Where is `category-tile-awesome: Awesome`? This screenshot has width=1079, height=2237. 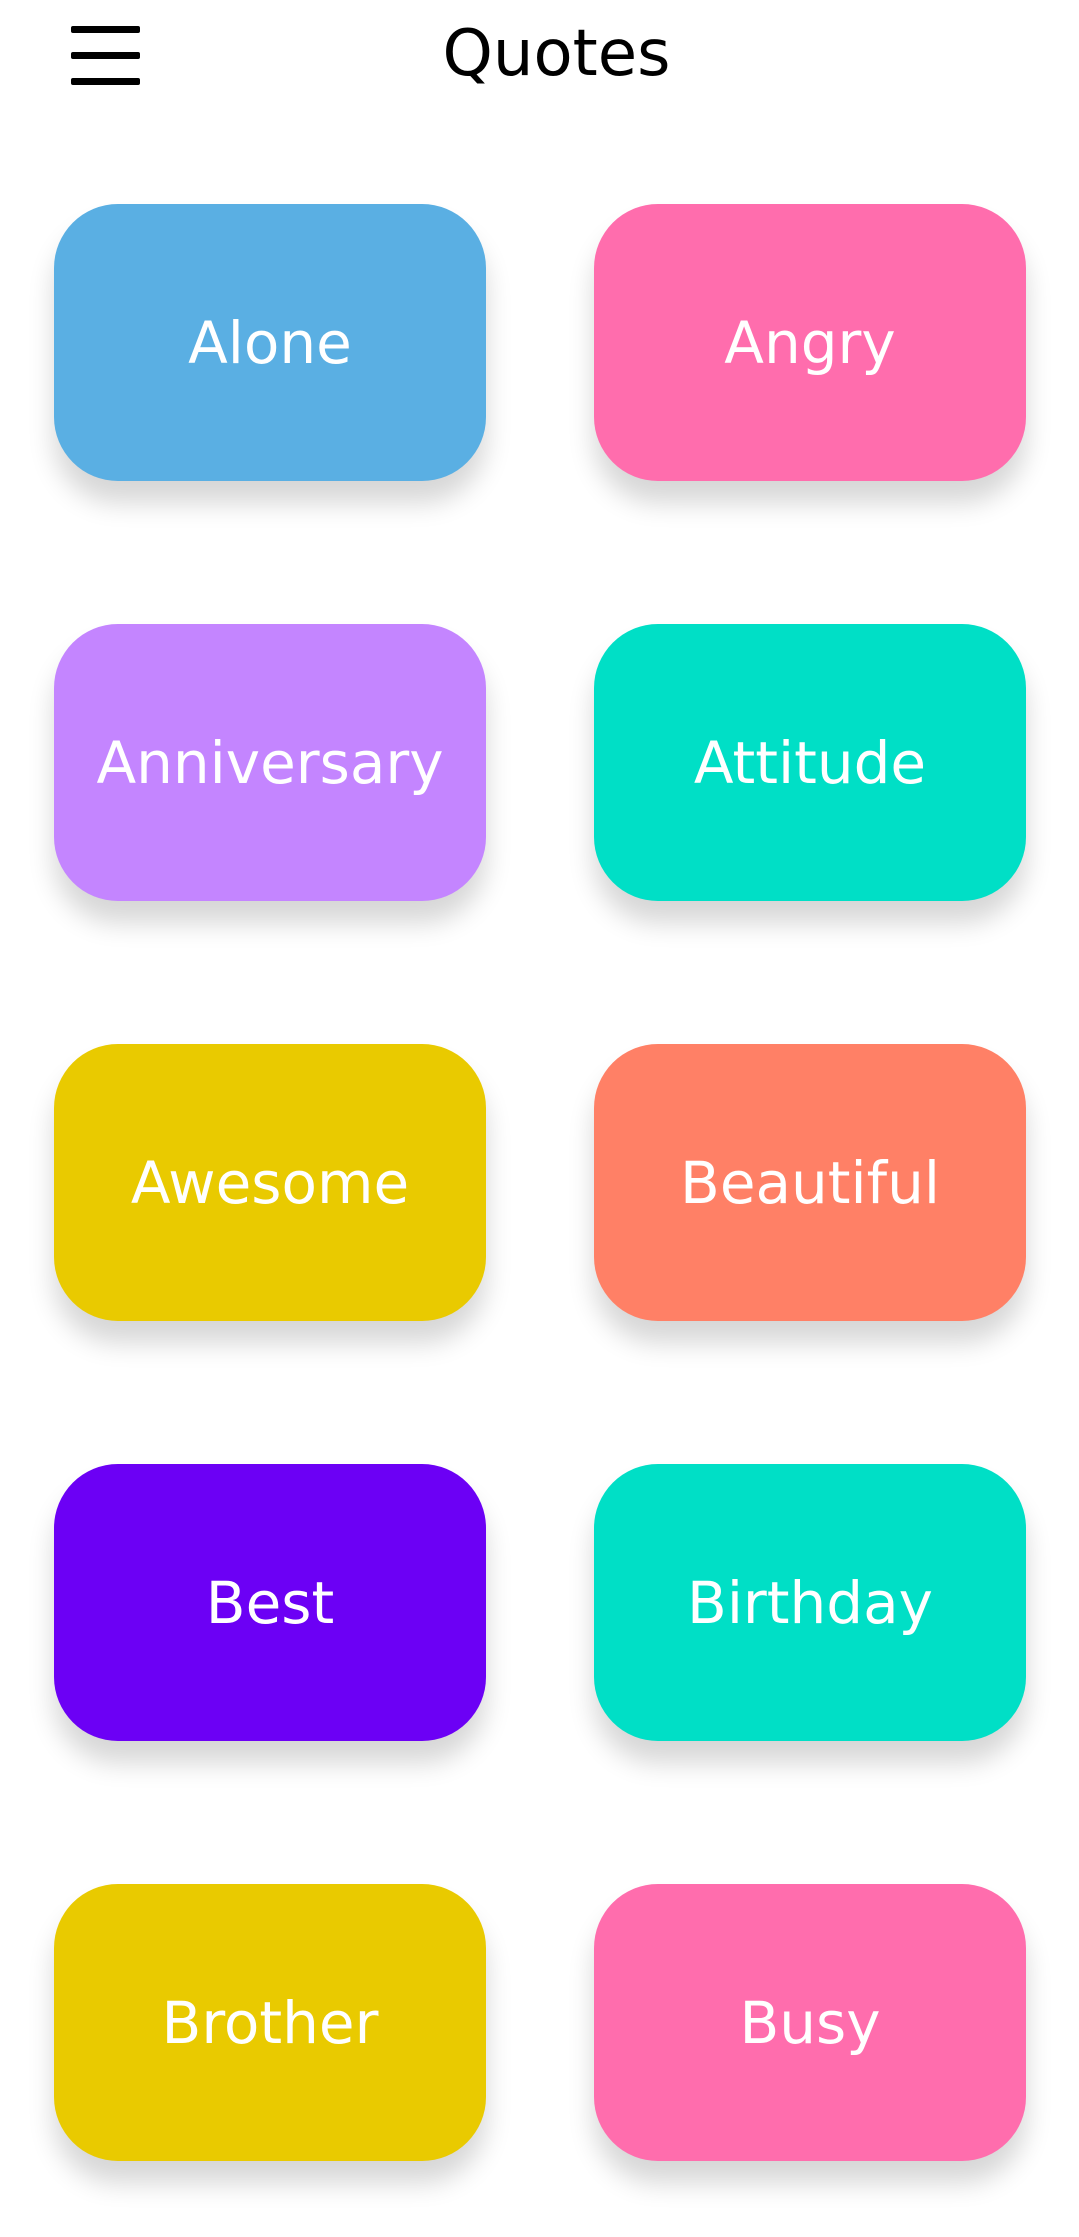
category-tile-awesome: Awesome is located at coordinates (270, 1182).